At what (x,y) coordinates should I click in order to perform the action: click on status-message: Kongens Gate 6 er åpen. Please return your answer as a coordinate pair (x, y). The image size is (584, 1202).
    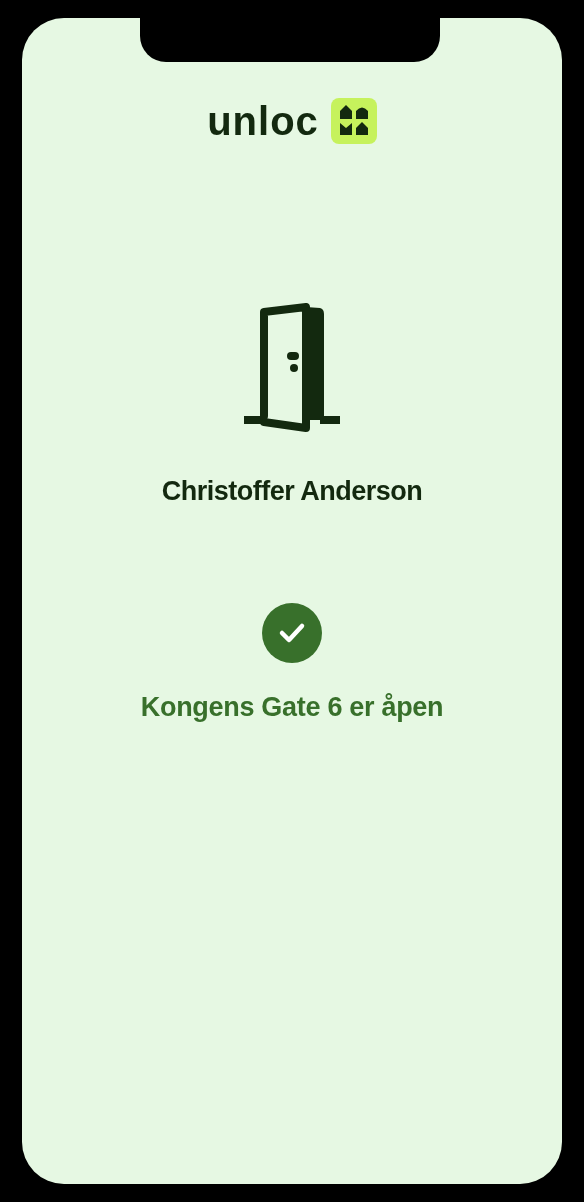
    Looking at the image, I should click on (292, 707).